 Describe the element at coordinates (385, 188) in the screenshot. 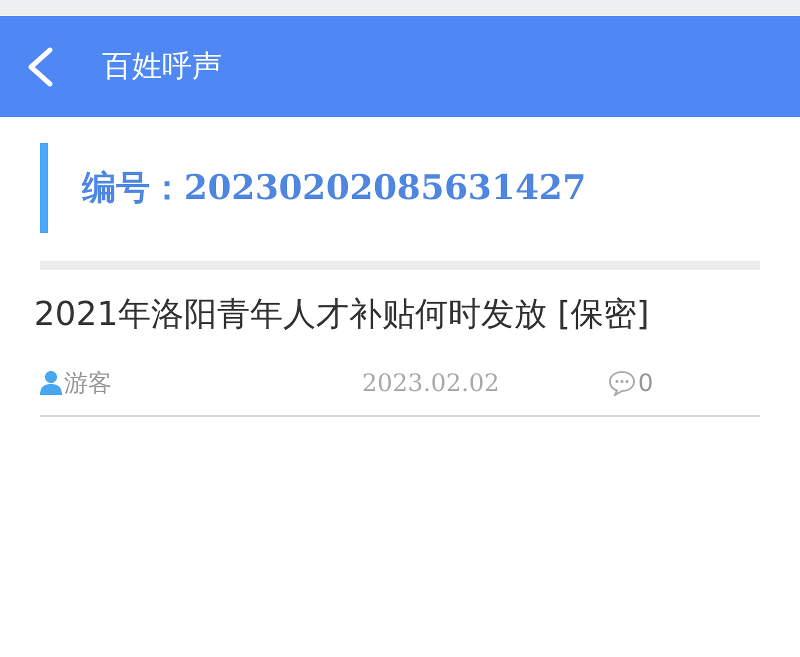

I see `record-number: 20230202085631427` at that location.